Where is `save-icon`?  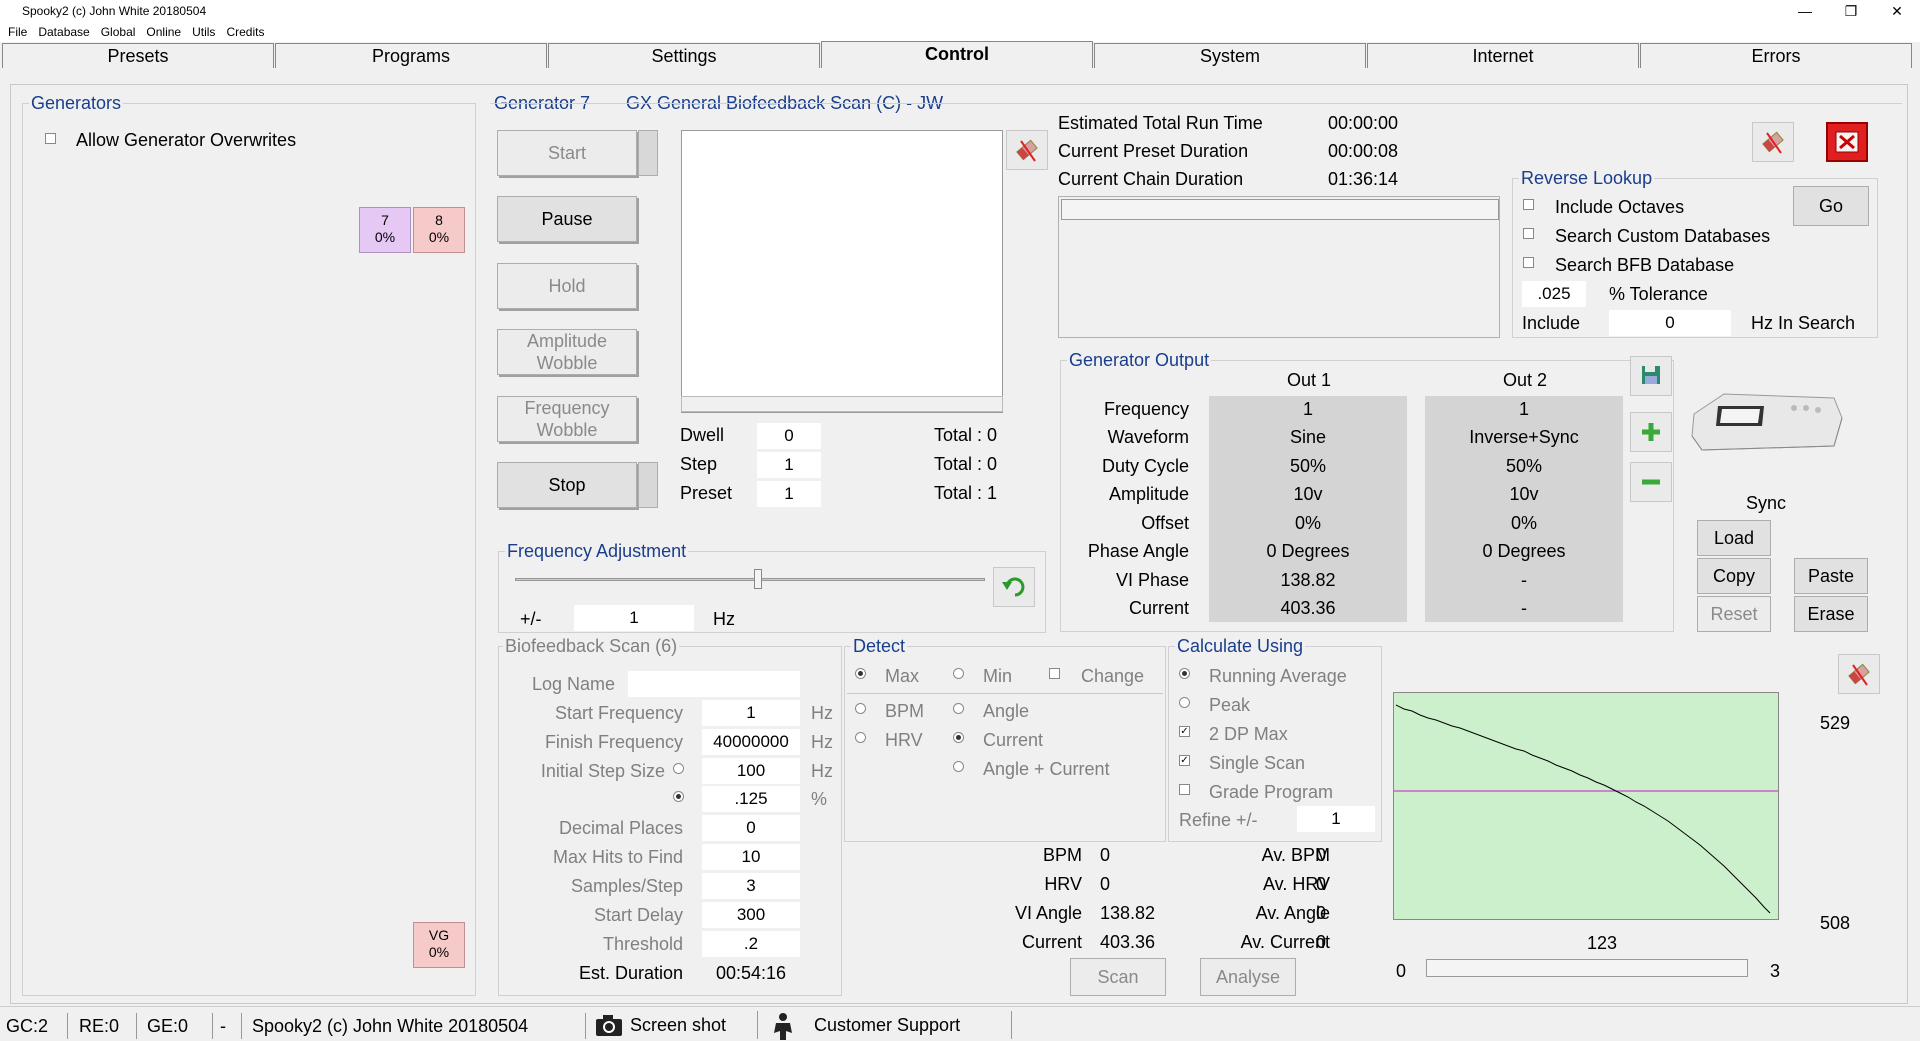
save-icon is located at coordinates (1651, 375).